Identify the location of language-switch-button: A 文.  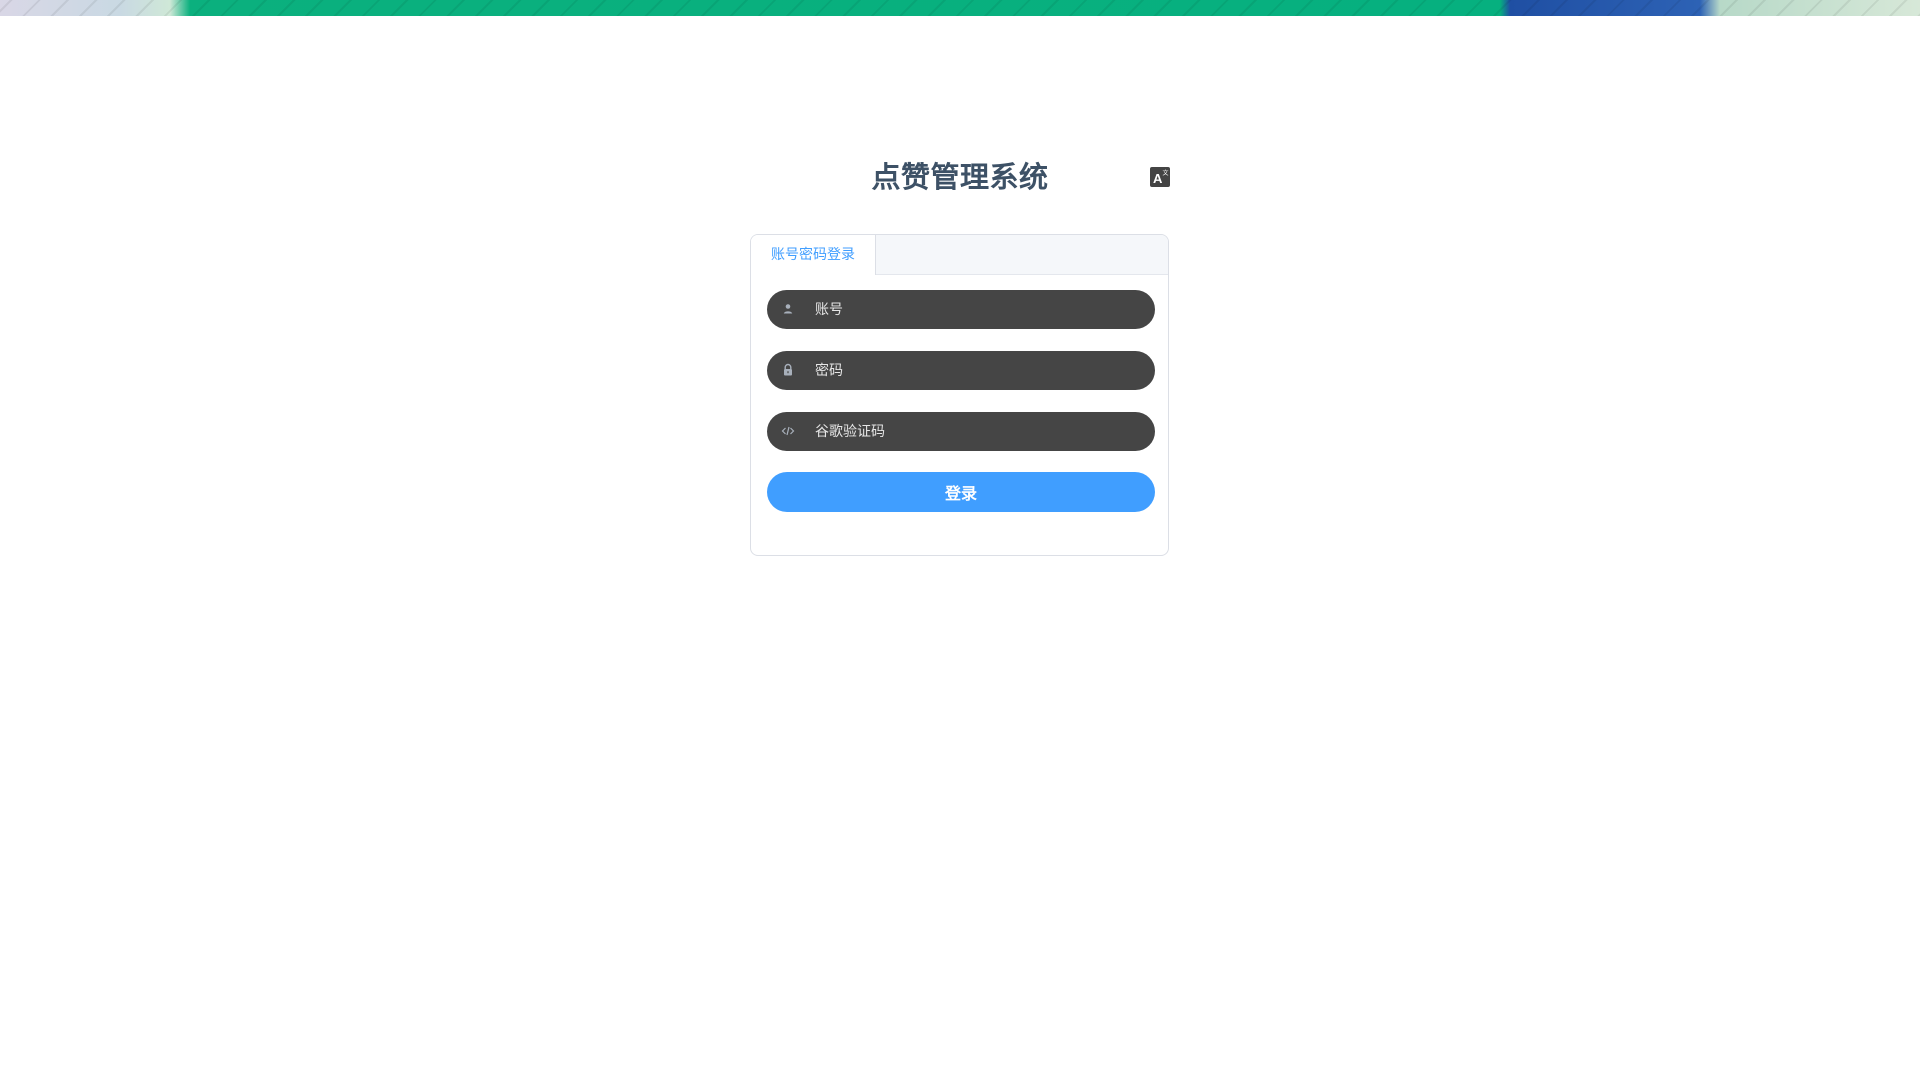
(1160, 177).